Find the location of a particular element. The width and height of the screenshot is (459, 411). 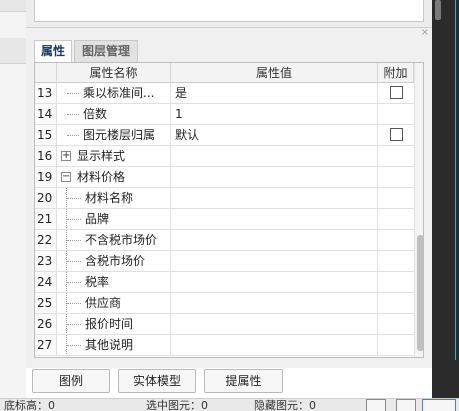

property-row: 22 不含税市场价 is located at coordinates (224, 240).